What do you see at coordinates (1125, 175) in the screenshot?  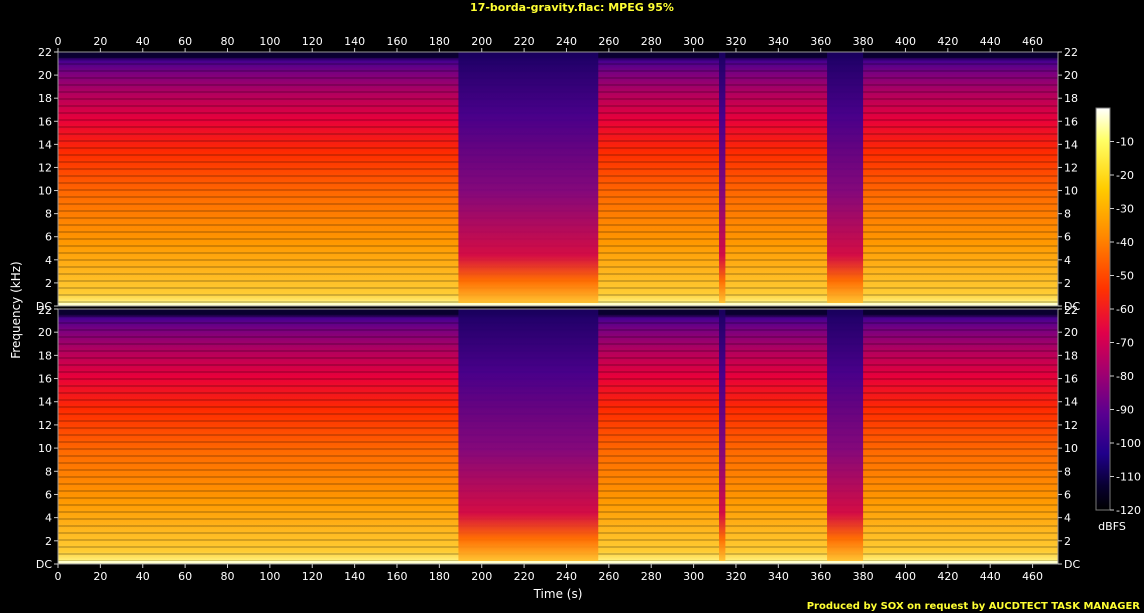 I see `colorbar-tick-label: -20` at bounding box center [1125, 175].